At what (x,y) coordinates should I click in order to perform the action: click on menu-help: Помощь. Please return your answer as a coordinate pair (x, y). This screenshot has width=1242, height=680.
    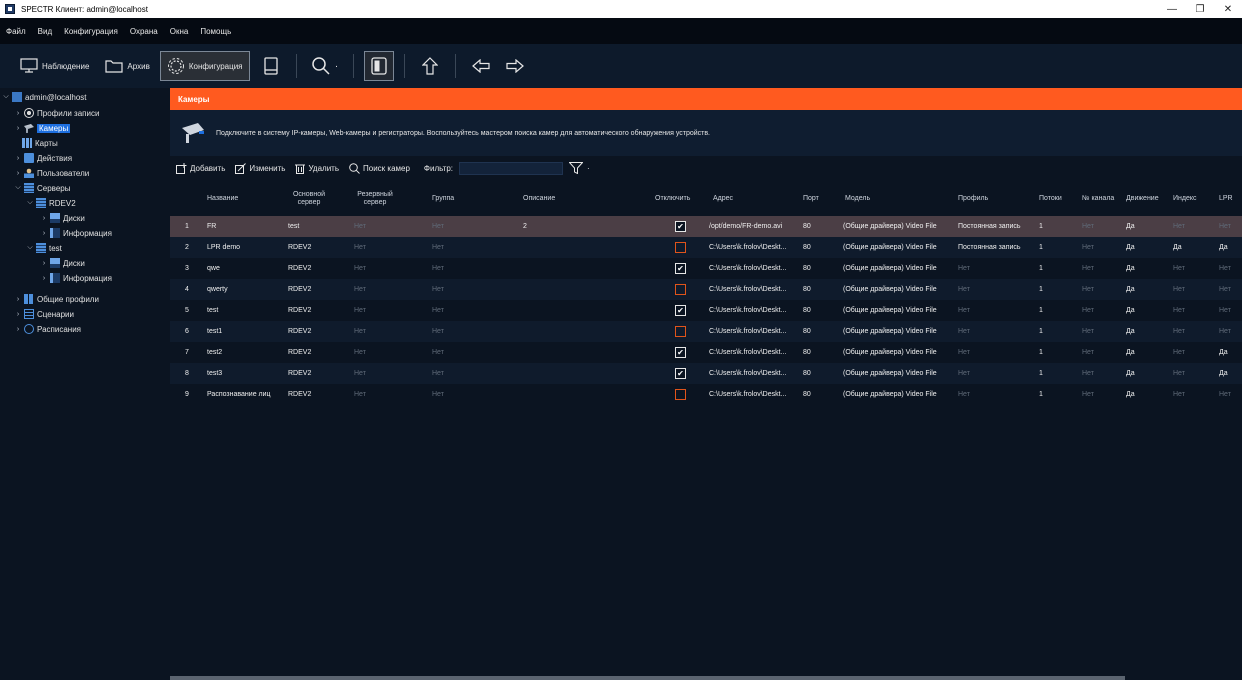
    Looking at the image, I should click on (215, 31).